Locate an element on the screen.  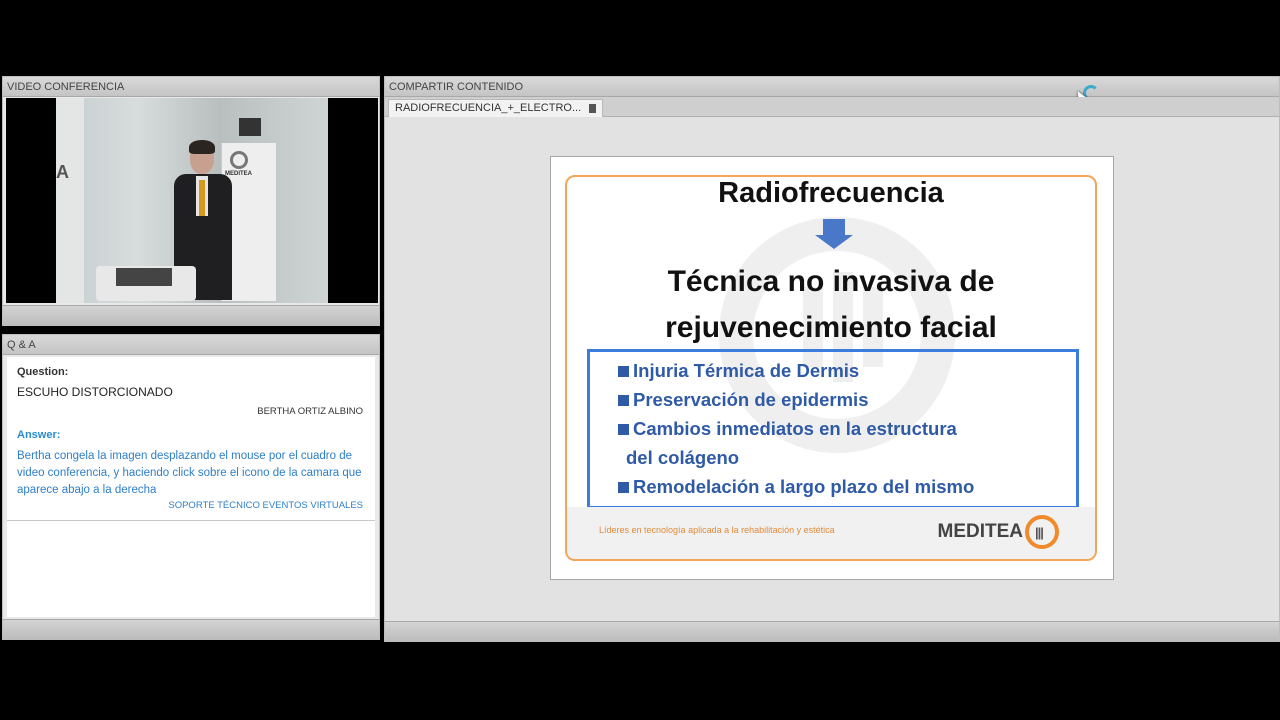
wall-letter: A is located at coordinates (62, 172).